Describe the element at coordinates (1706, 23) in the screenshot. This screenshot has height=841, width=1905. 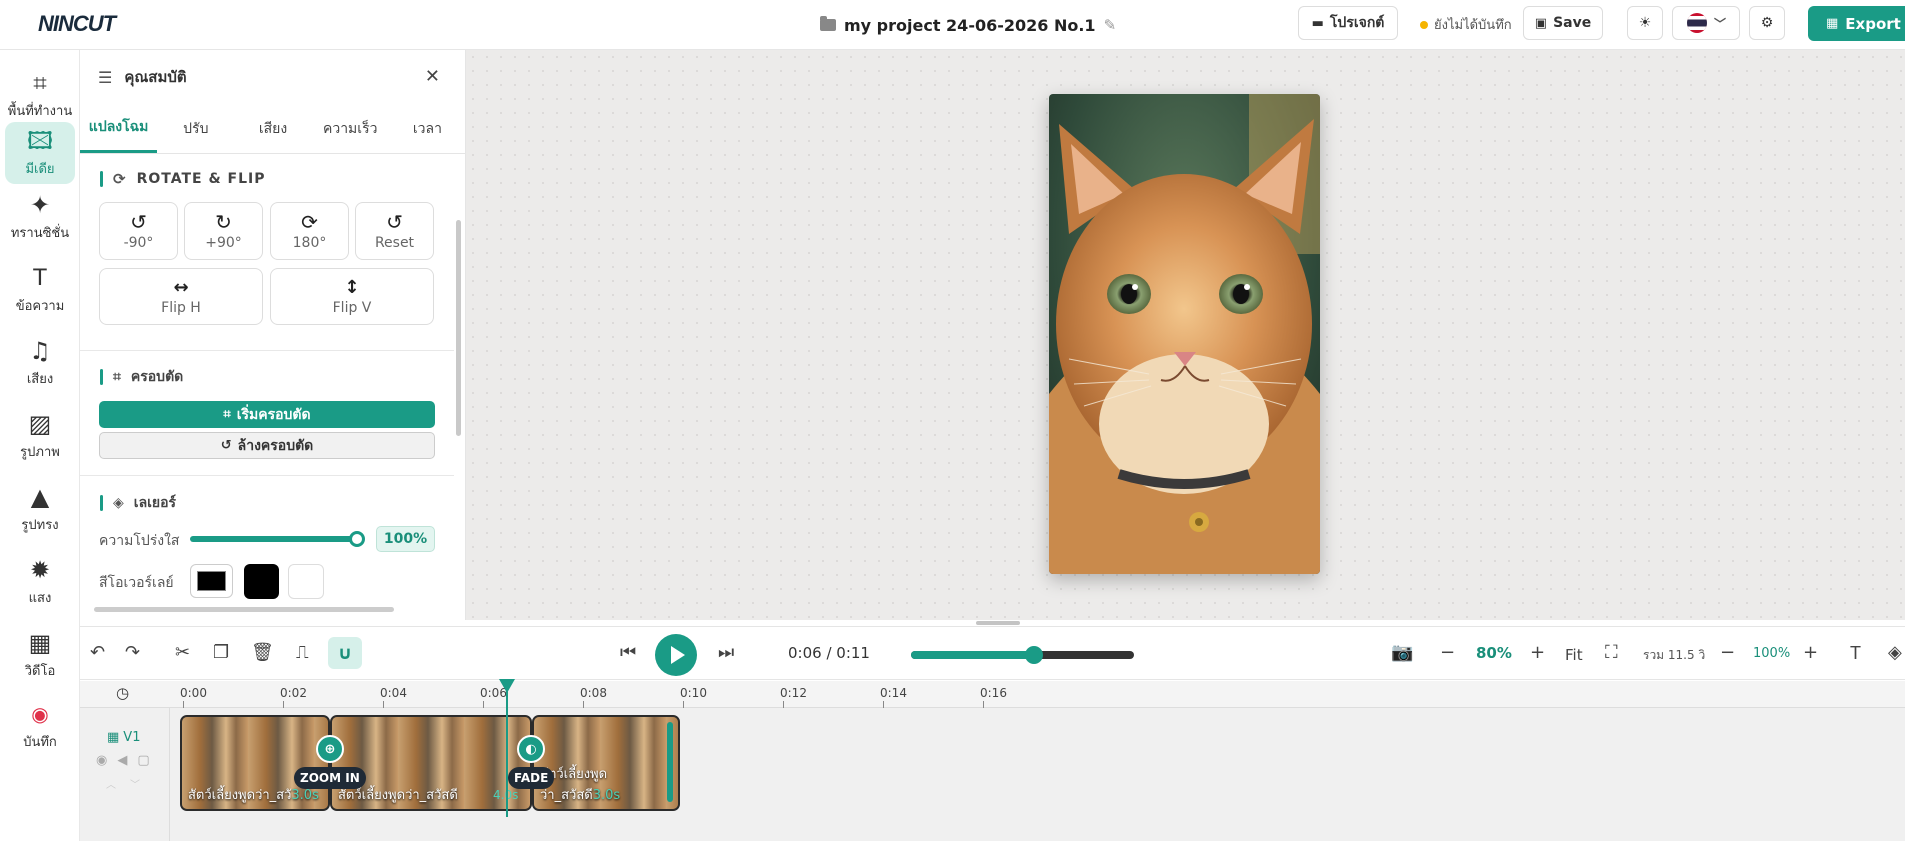
I see `language-select: ﹀` at that location.